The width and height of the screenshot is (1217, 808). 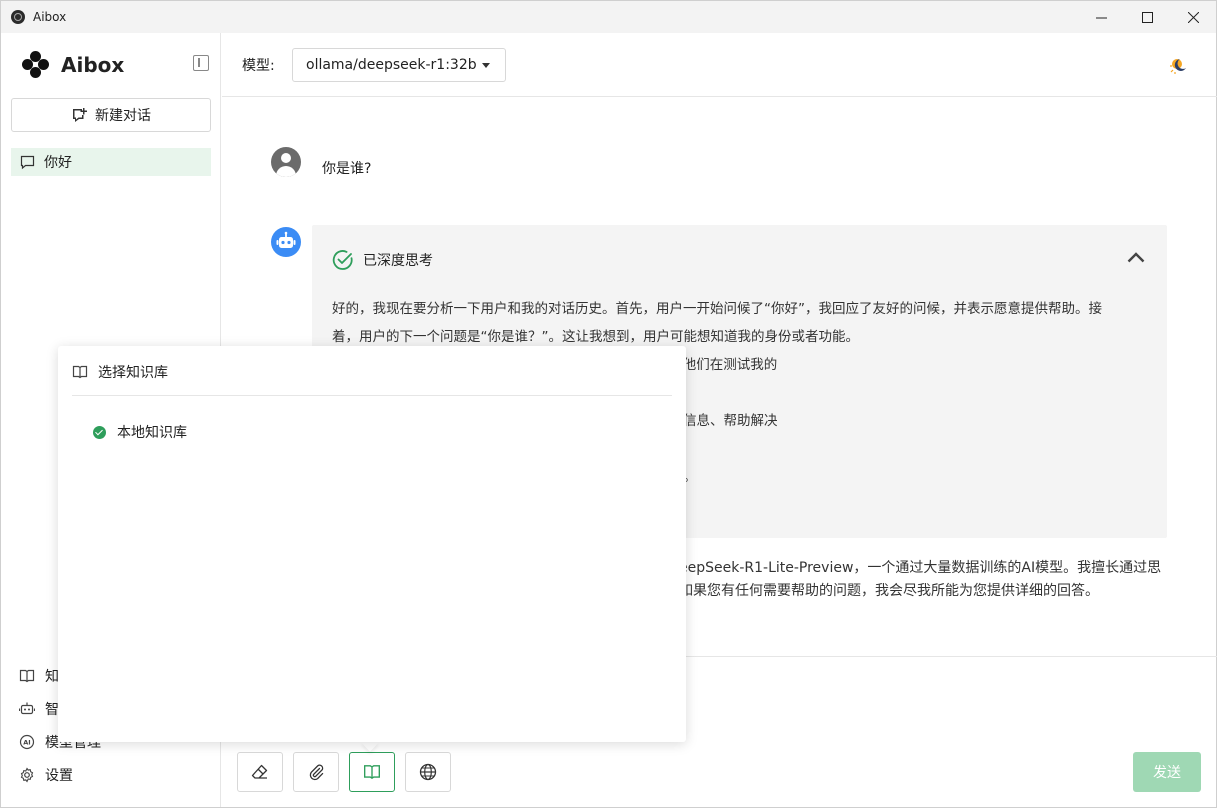 I want to click on minimize-icon, so click(x=1101, y=17).